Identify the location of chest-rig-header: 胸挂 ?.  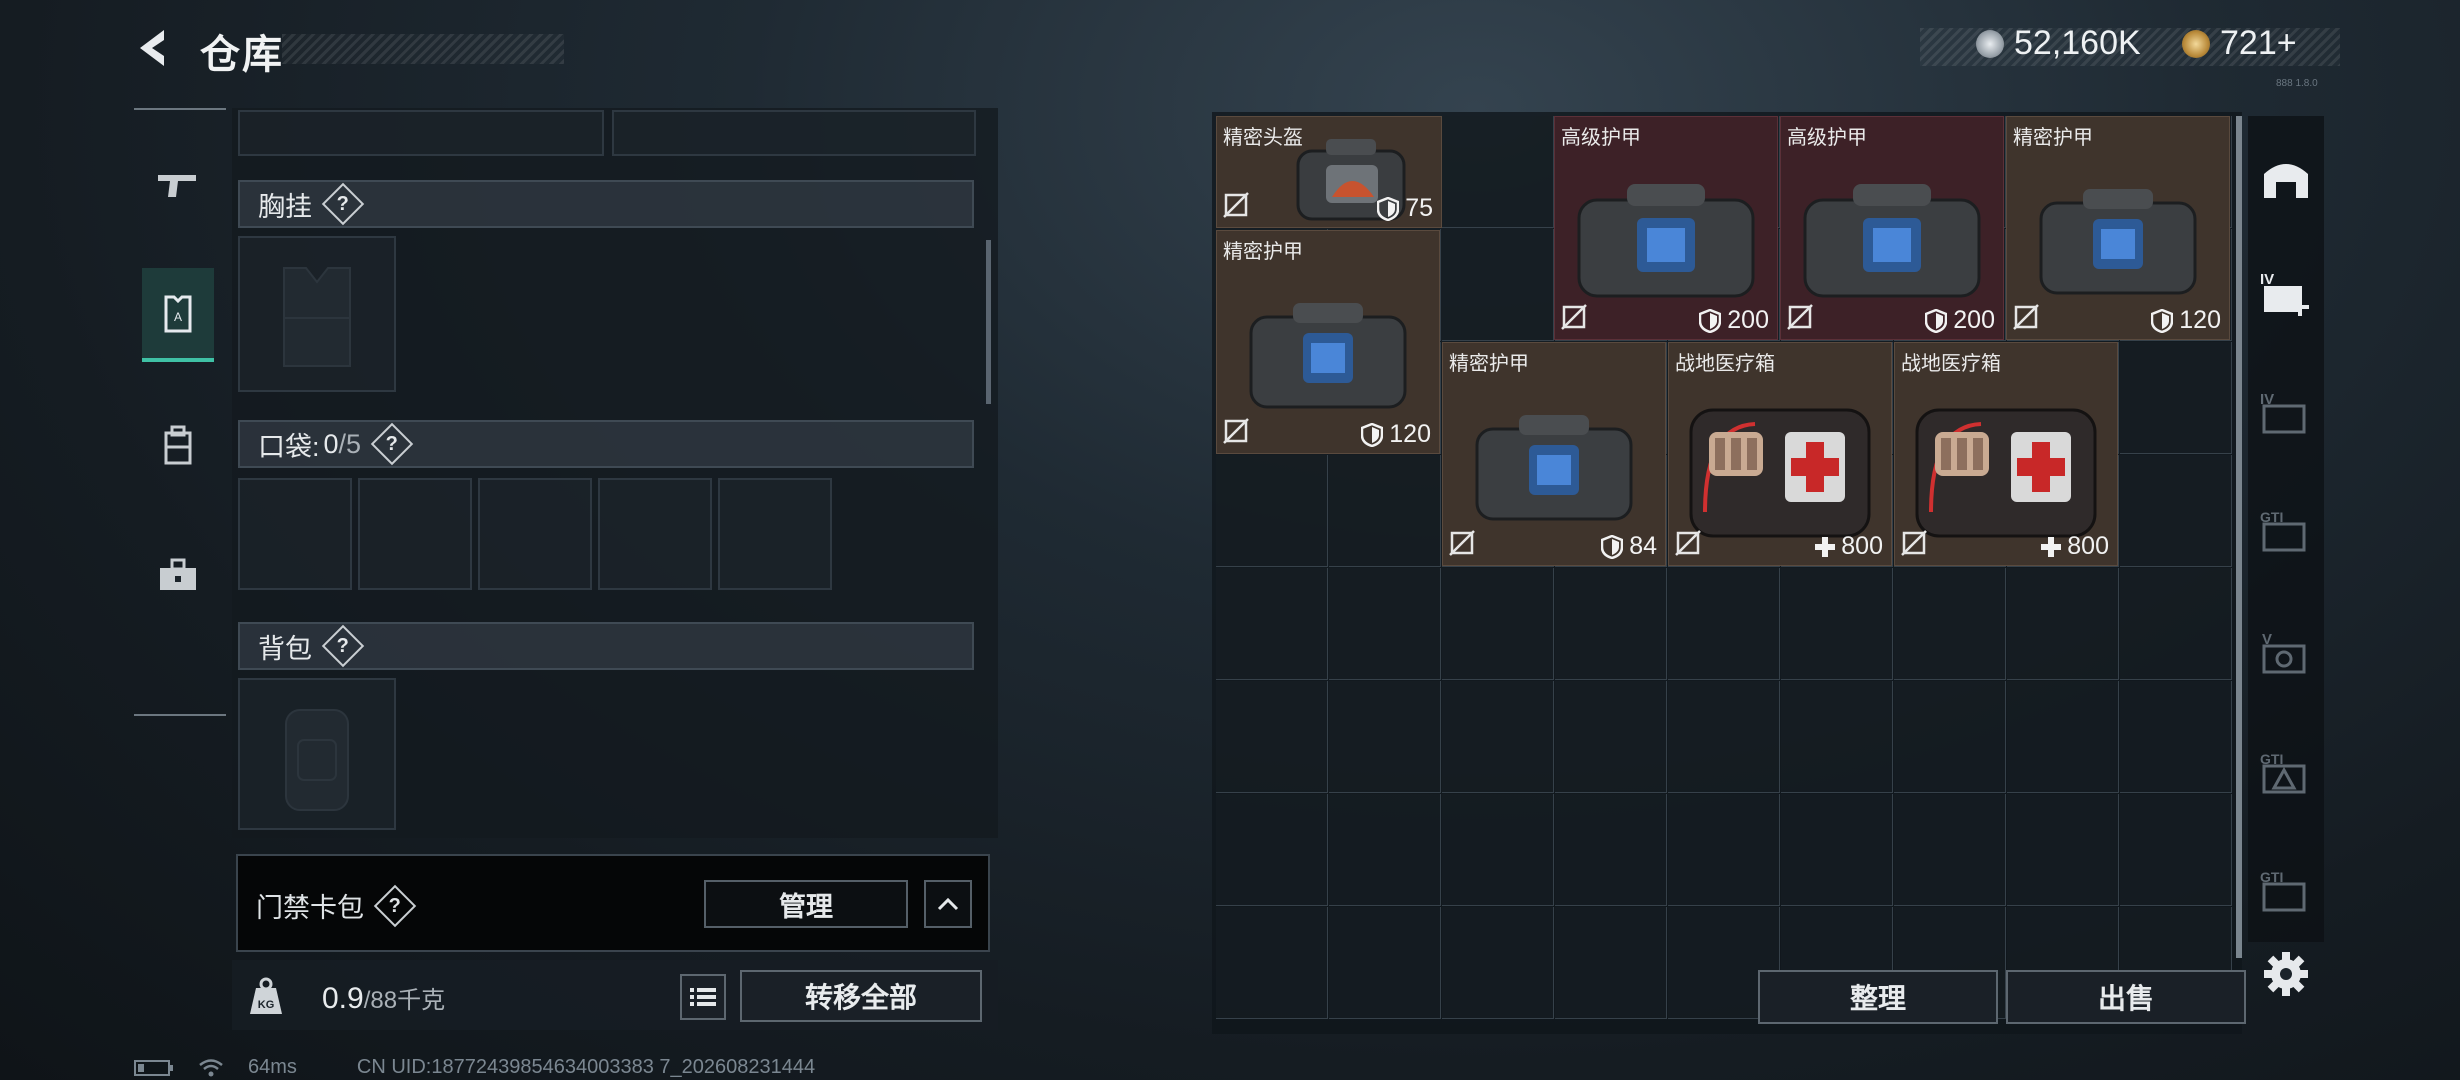
(606, 204).